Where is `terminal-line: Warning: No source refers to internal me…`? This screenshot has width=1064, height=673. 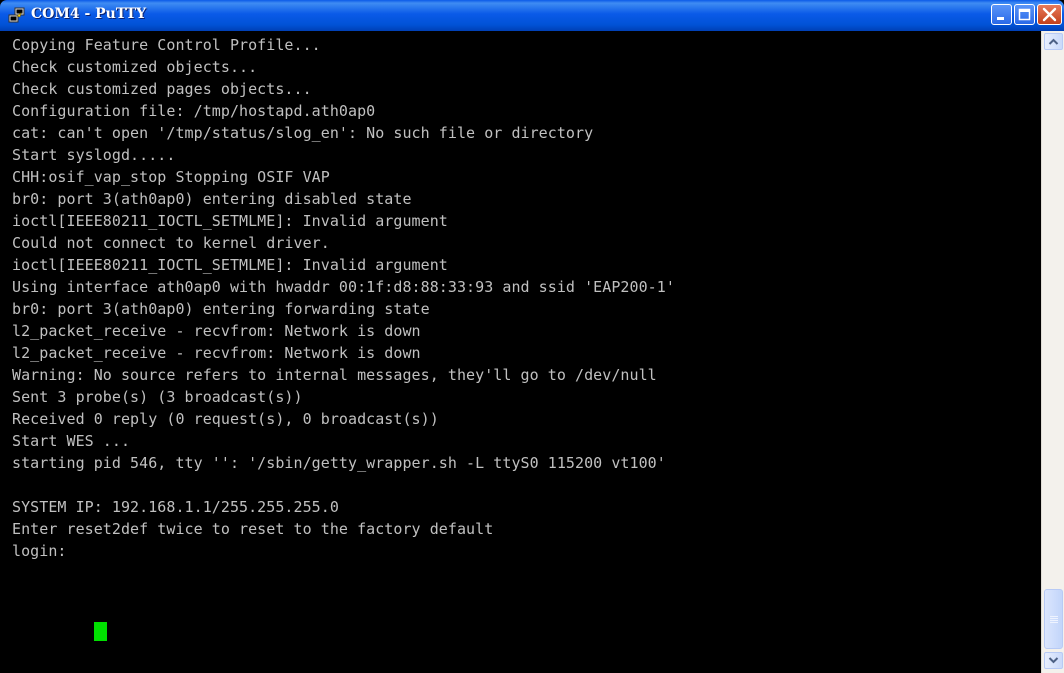
terminal-line: Warning: No source refers to internal me… is located at coordinates (334, 375).